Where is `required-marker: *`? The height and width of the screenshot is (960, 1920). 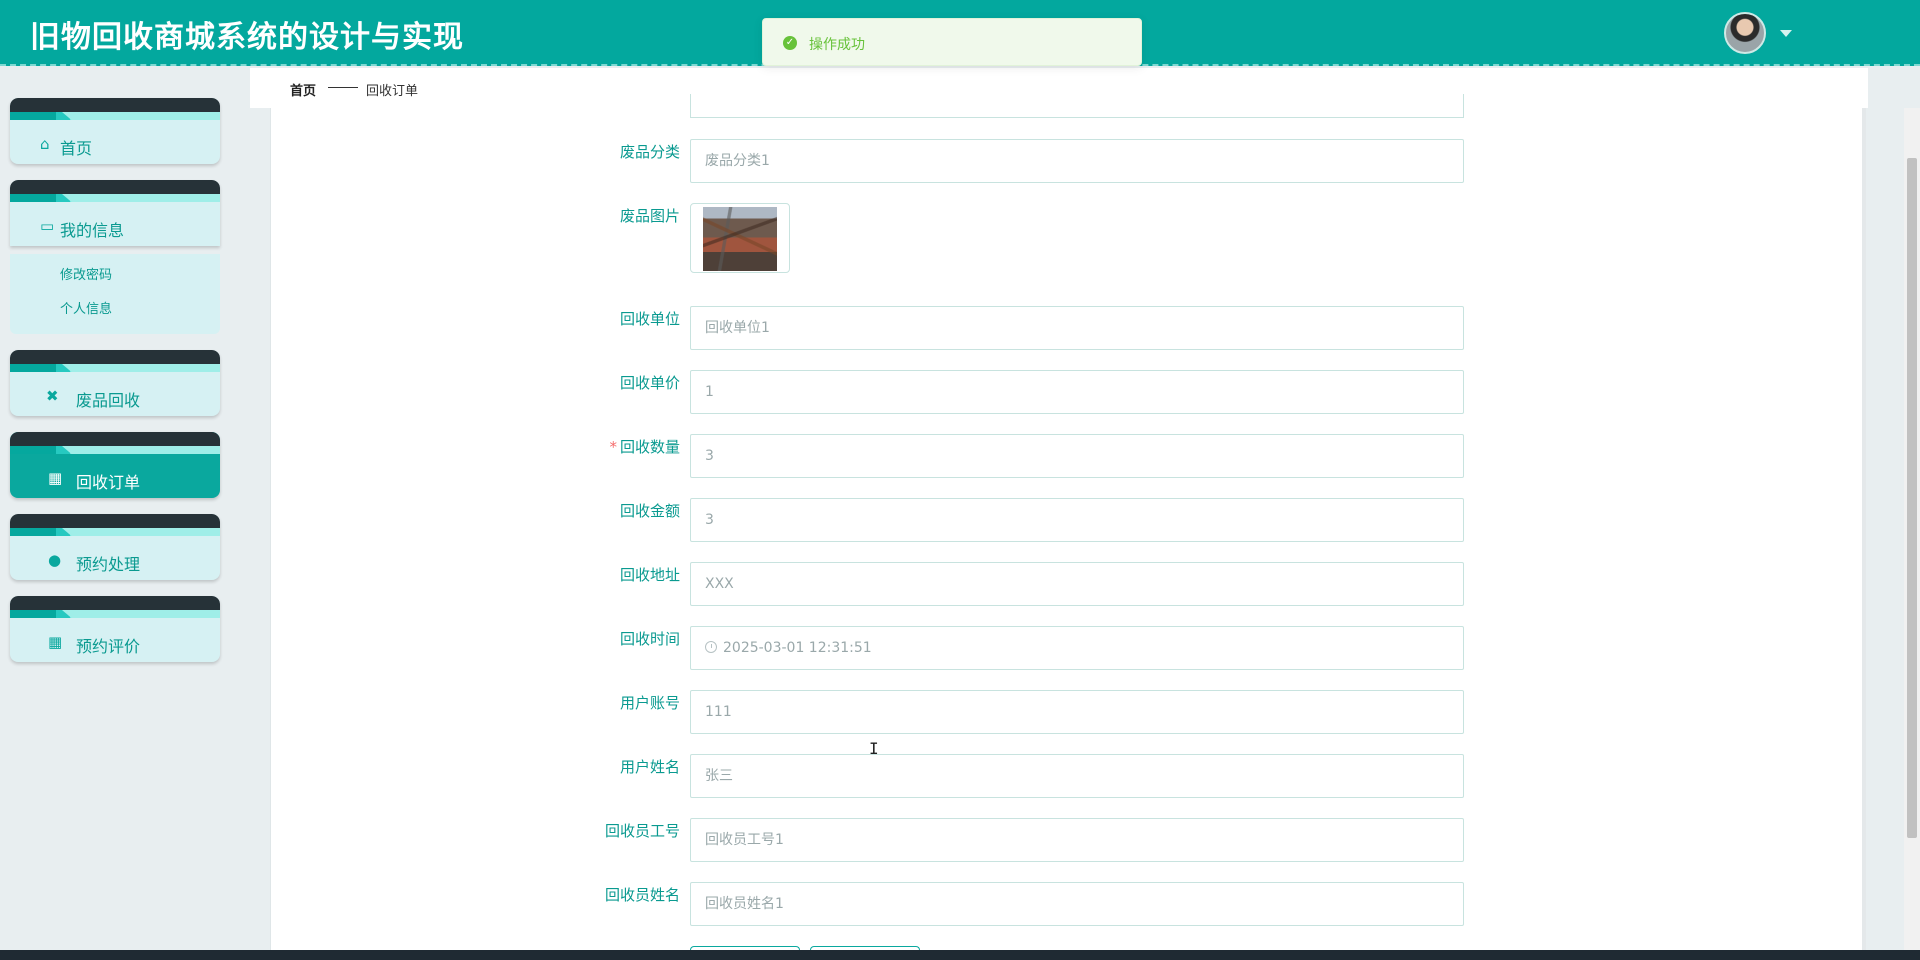
required-marker: * is located at coordinates (613, 447).